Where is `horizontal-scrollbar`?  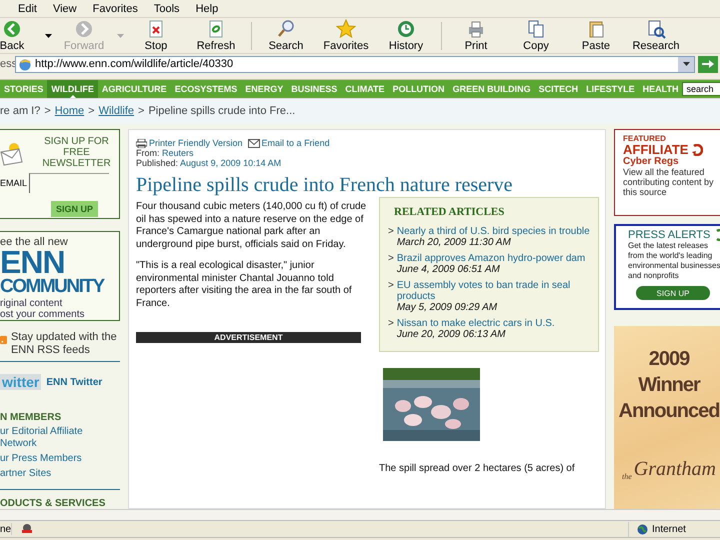
horizontal-scrollbar is located at coordinates (360, 515).